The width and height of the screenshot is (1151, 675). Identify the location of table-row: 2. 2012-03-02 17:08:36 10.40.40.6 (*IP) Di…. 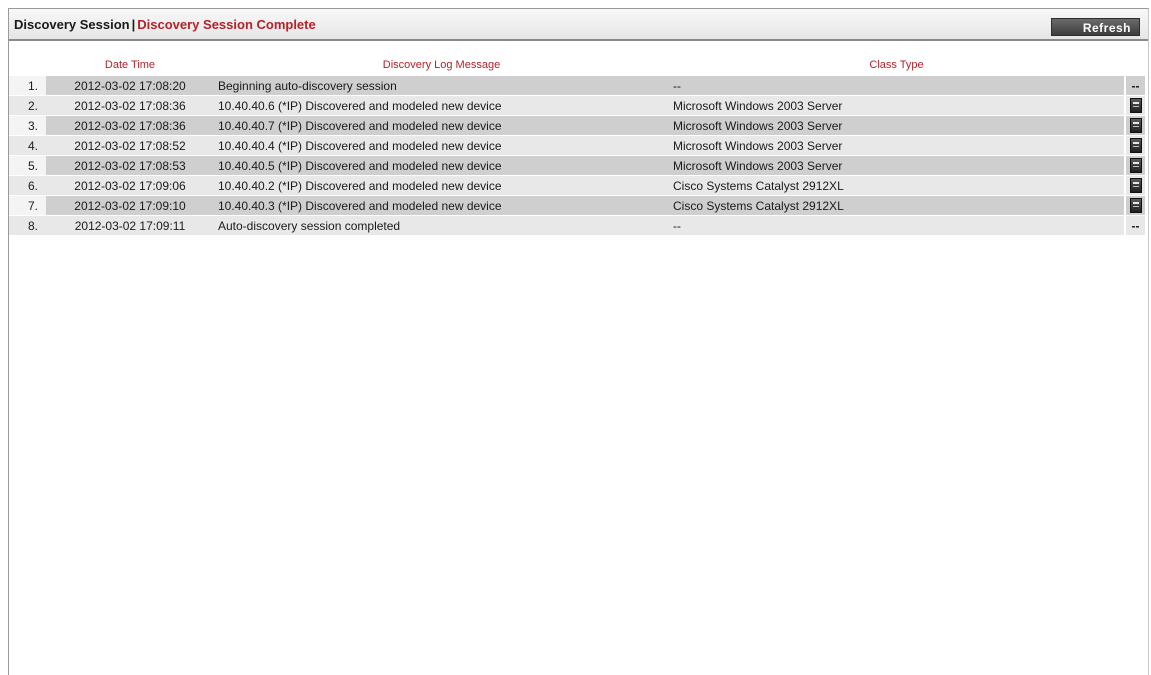
(578, 106).